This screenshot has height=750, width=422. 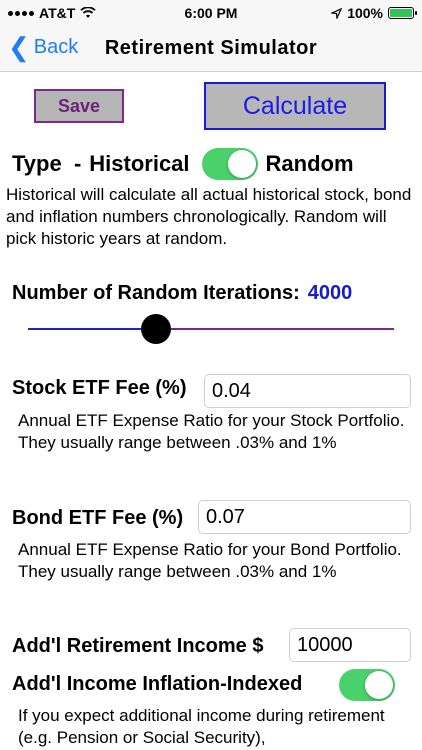 I want to click on status-left: AT&T, so click(x=52, y=13).